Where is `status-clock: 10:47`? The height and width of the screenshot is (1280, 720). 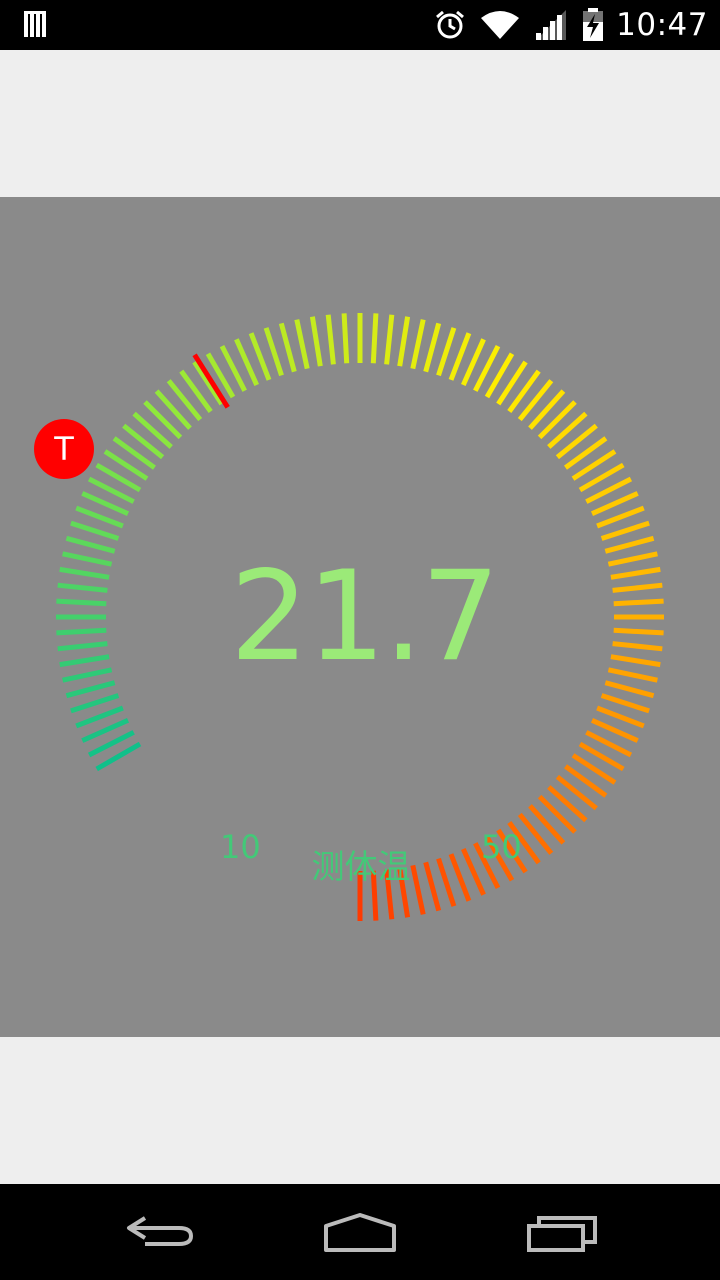
status-clock: 10:47 is located at coordinates (662, 25).